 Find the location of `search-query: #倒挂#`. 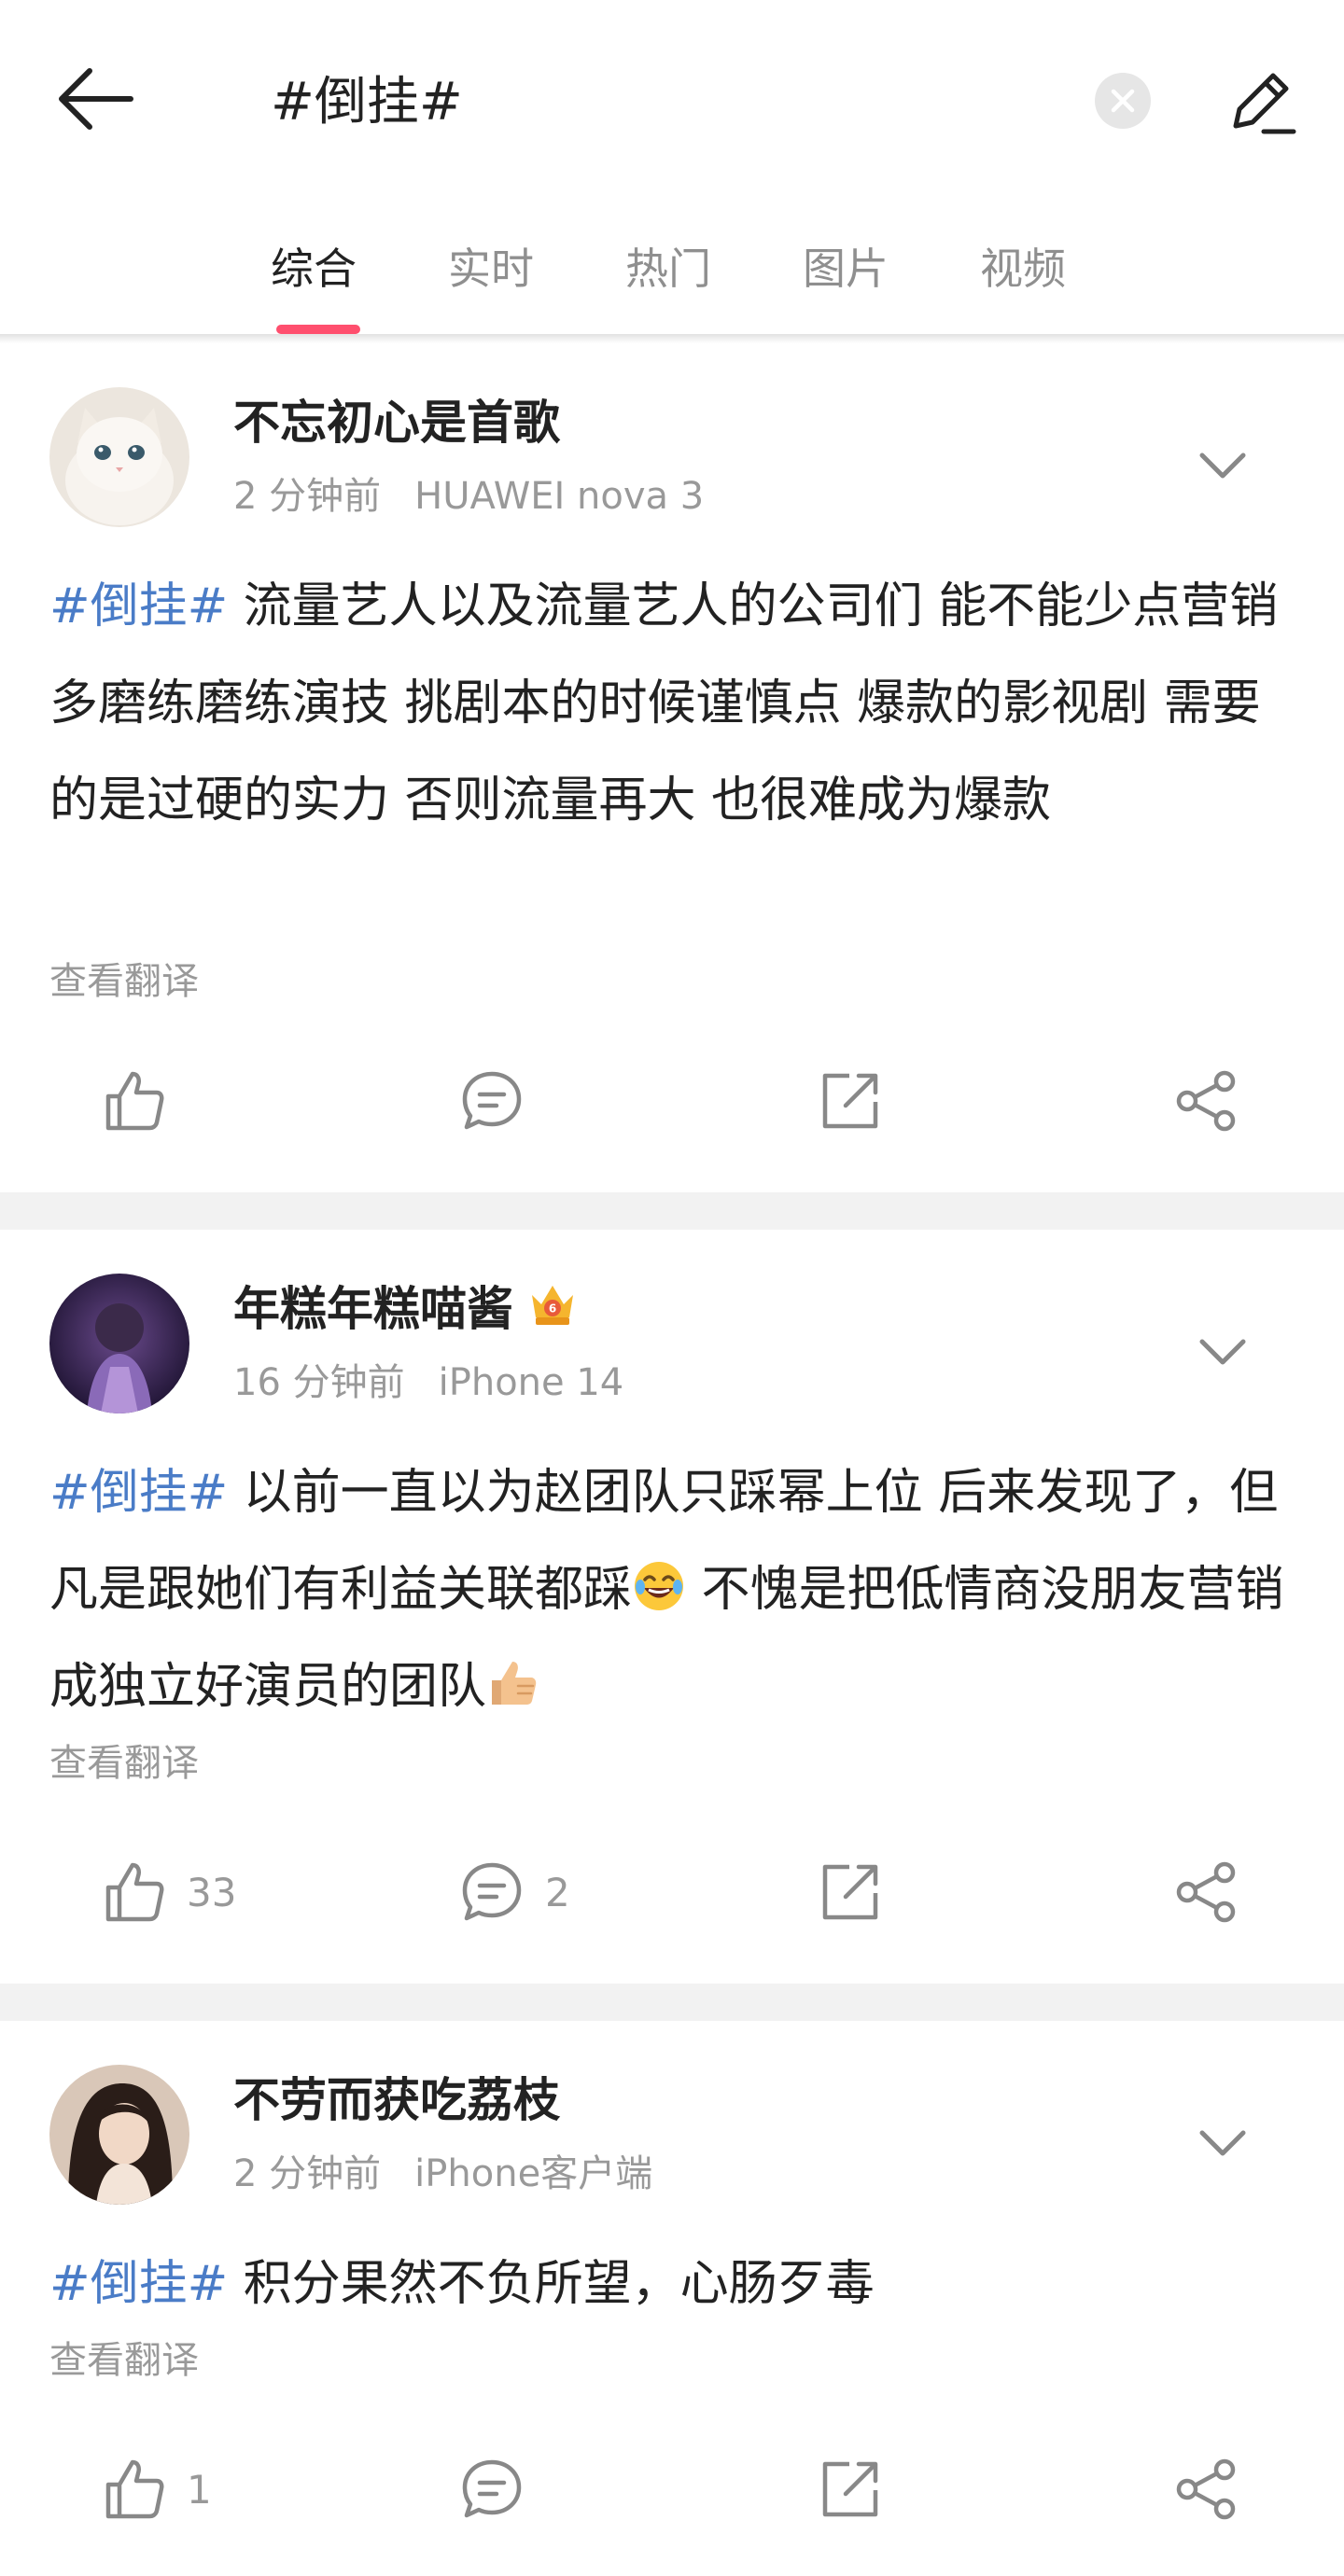

search-query: #倒挂# is located at coordinates (367, 102).